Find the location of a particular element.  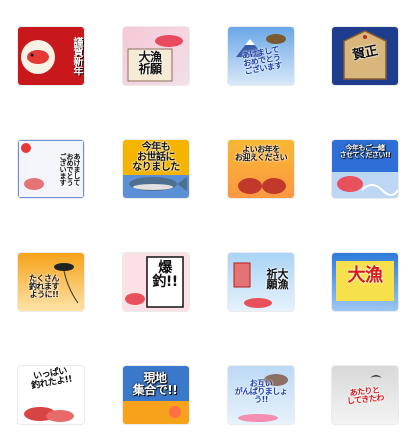

sticker-osewa: 今年も お世話に なりました is located at coordinates (156, 169).